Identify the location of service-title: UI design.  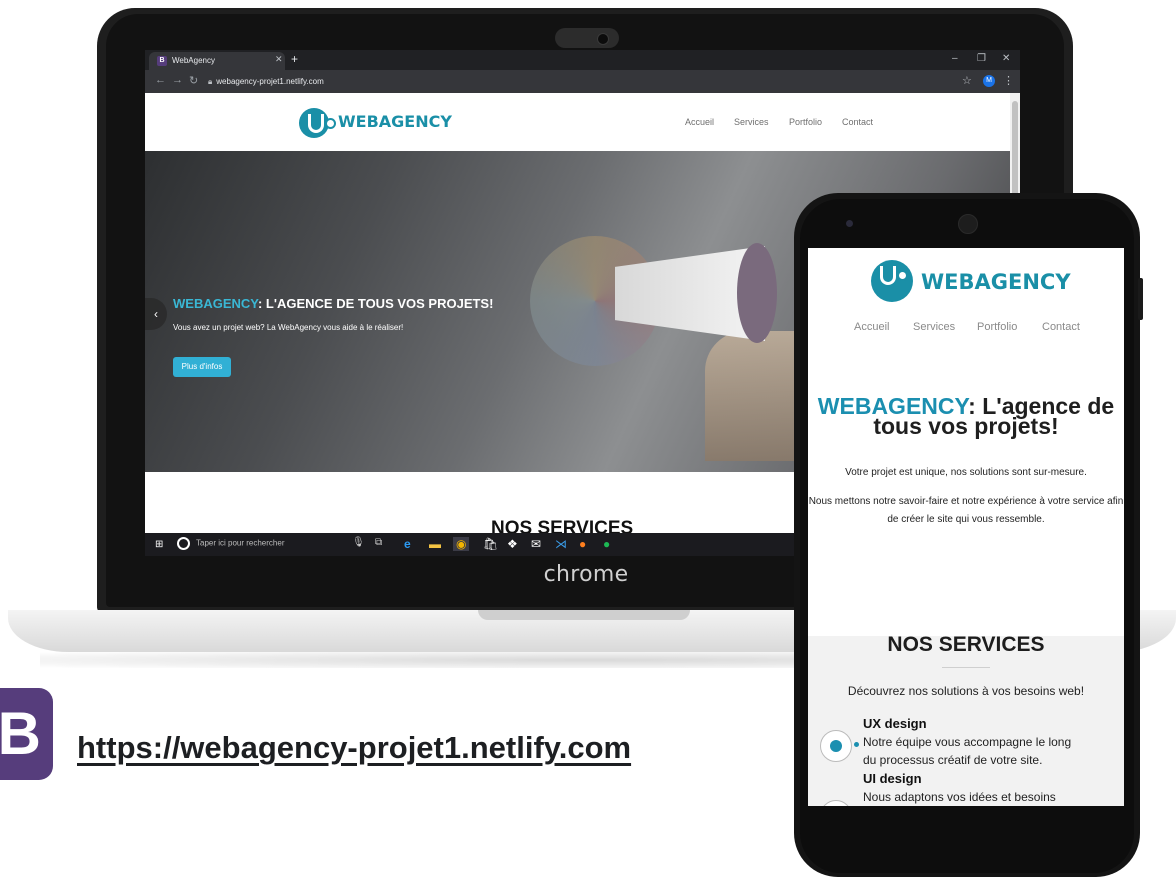
(892, 778).